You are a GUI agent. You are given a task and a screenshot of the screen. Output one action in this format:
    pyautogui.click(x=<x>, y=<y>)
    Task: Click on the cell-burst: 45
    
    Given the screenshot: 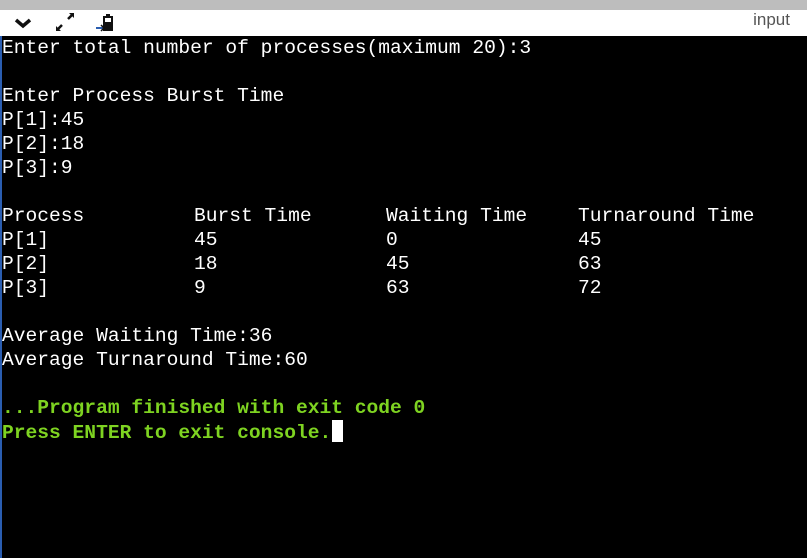 What is the action you would take?
    pyautogui.click(x=206, y=240)
    